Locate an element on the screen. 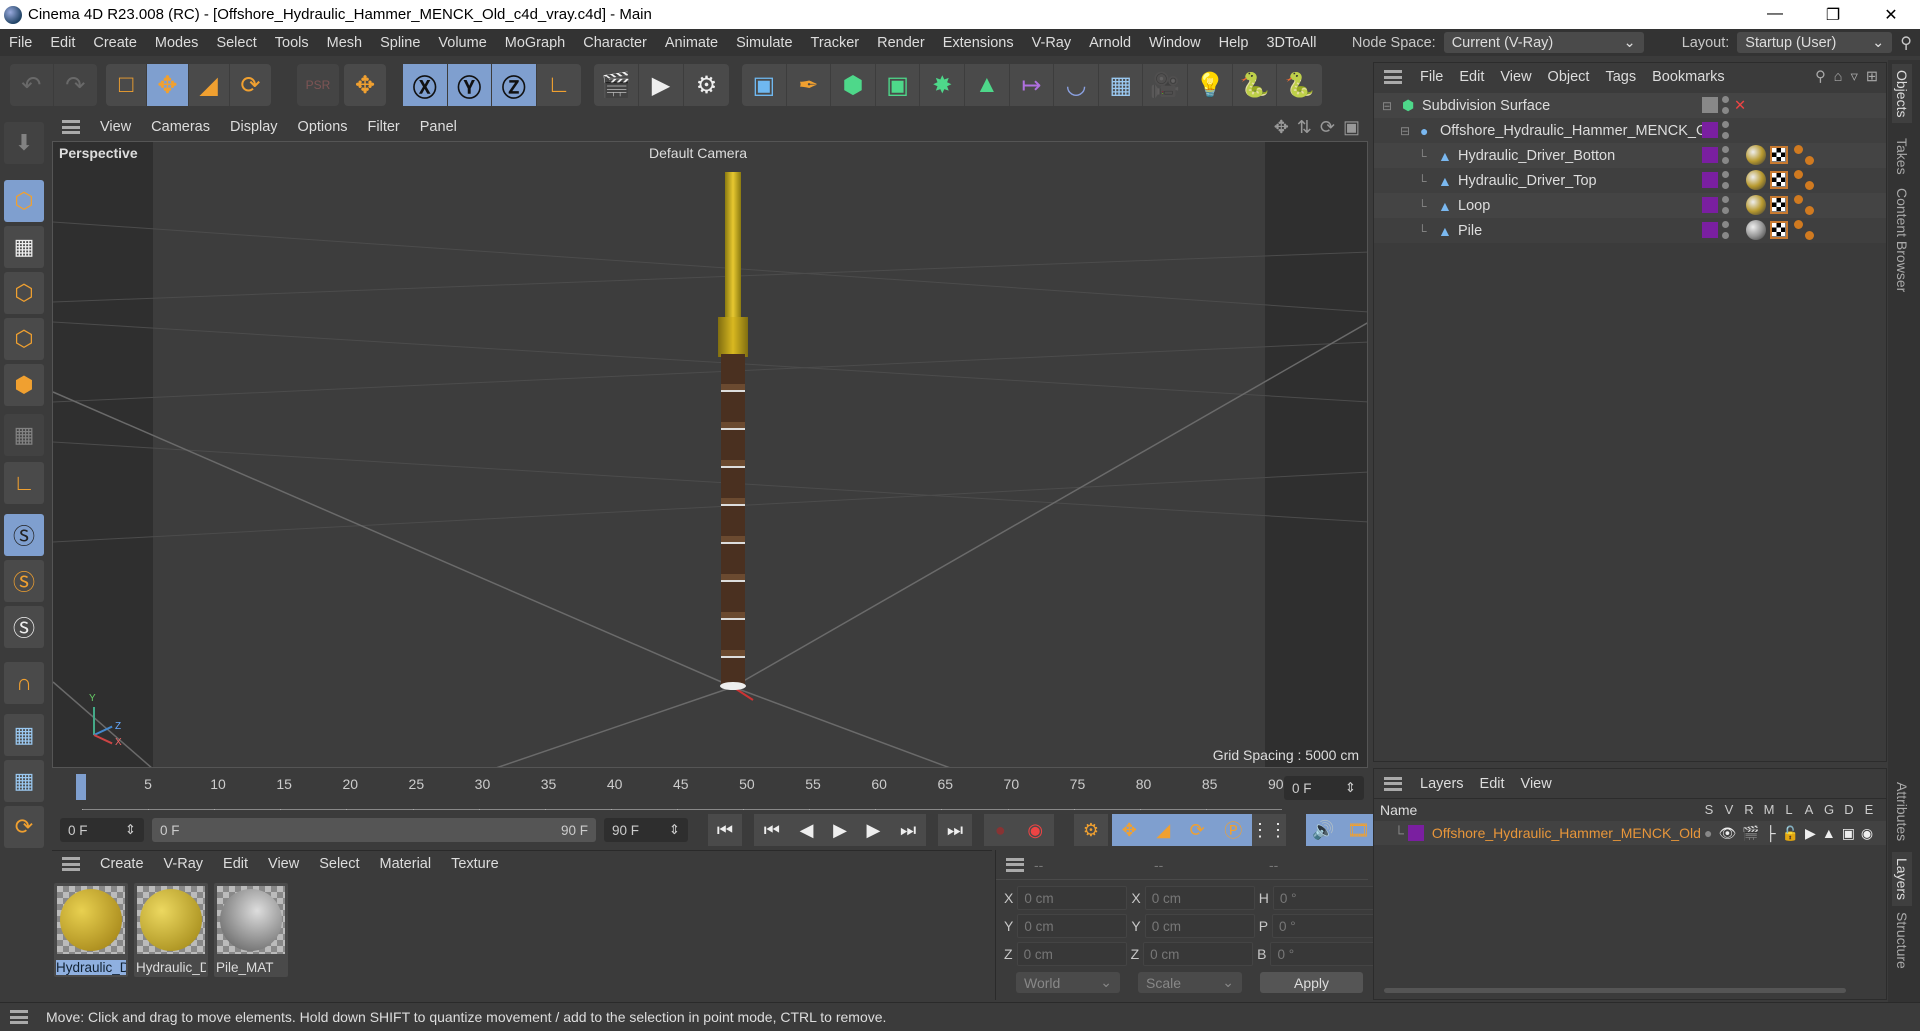  previous-key-button: ⏮ is located at coordinates (772, 830).